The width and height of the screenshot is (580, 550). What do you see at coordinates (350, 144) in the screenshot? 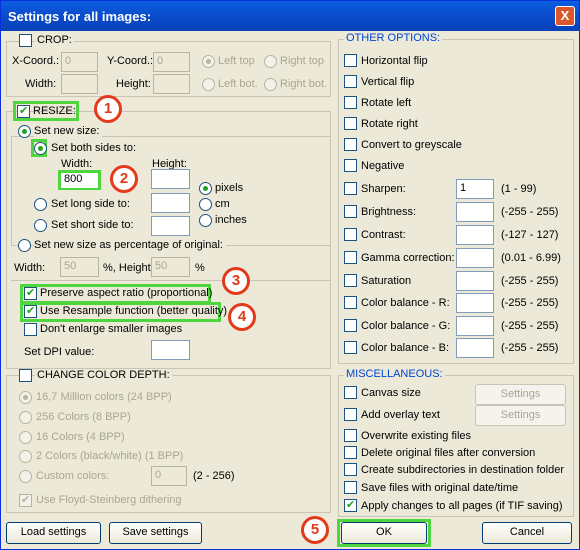
I see `greyscale-checkbox` at bounding box center [350, 144].